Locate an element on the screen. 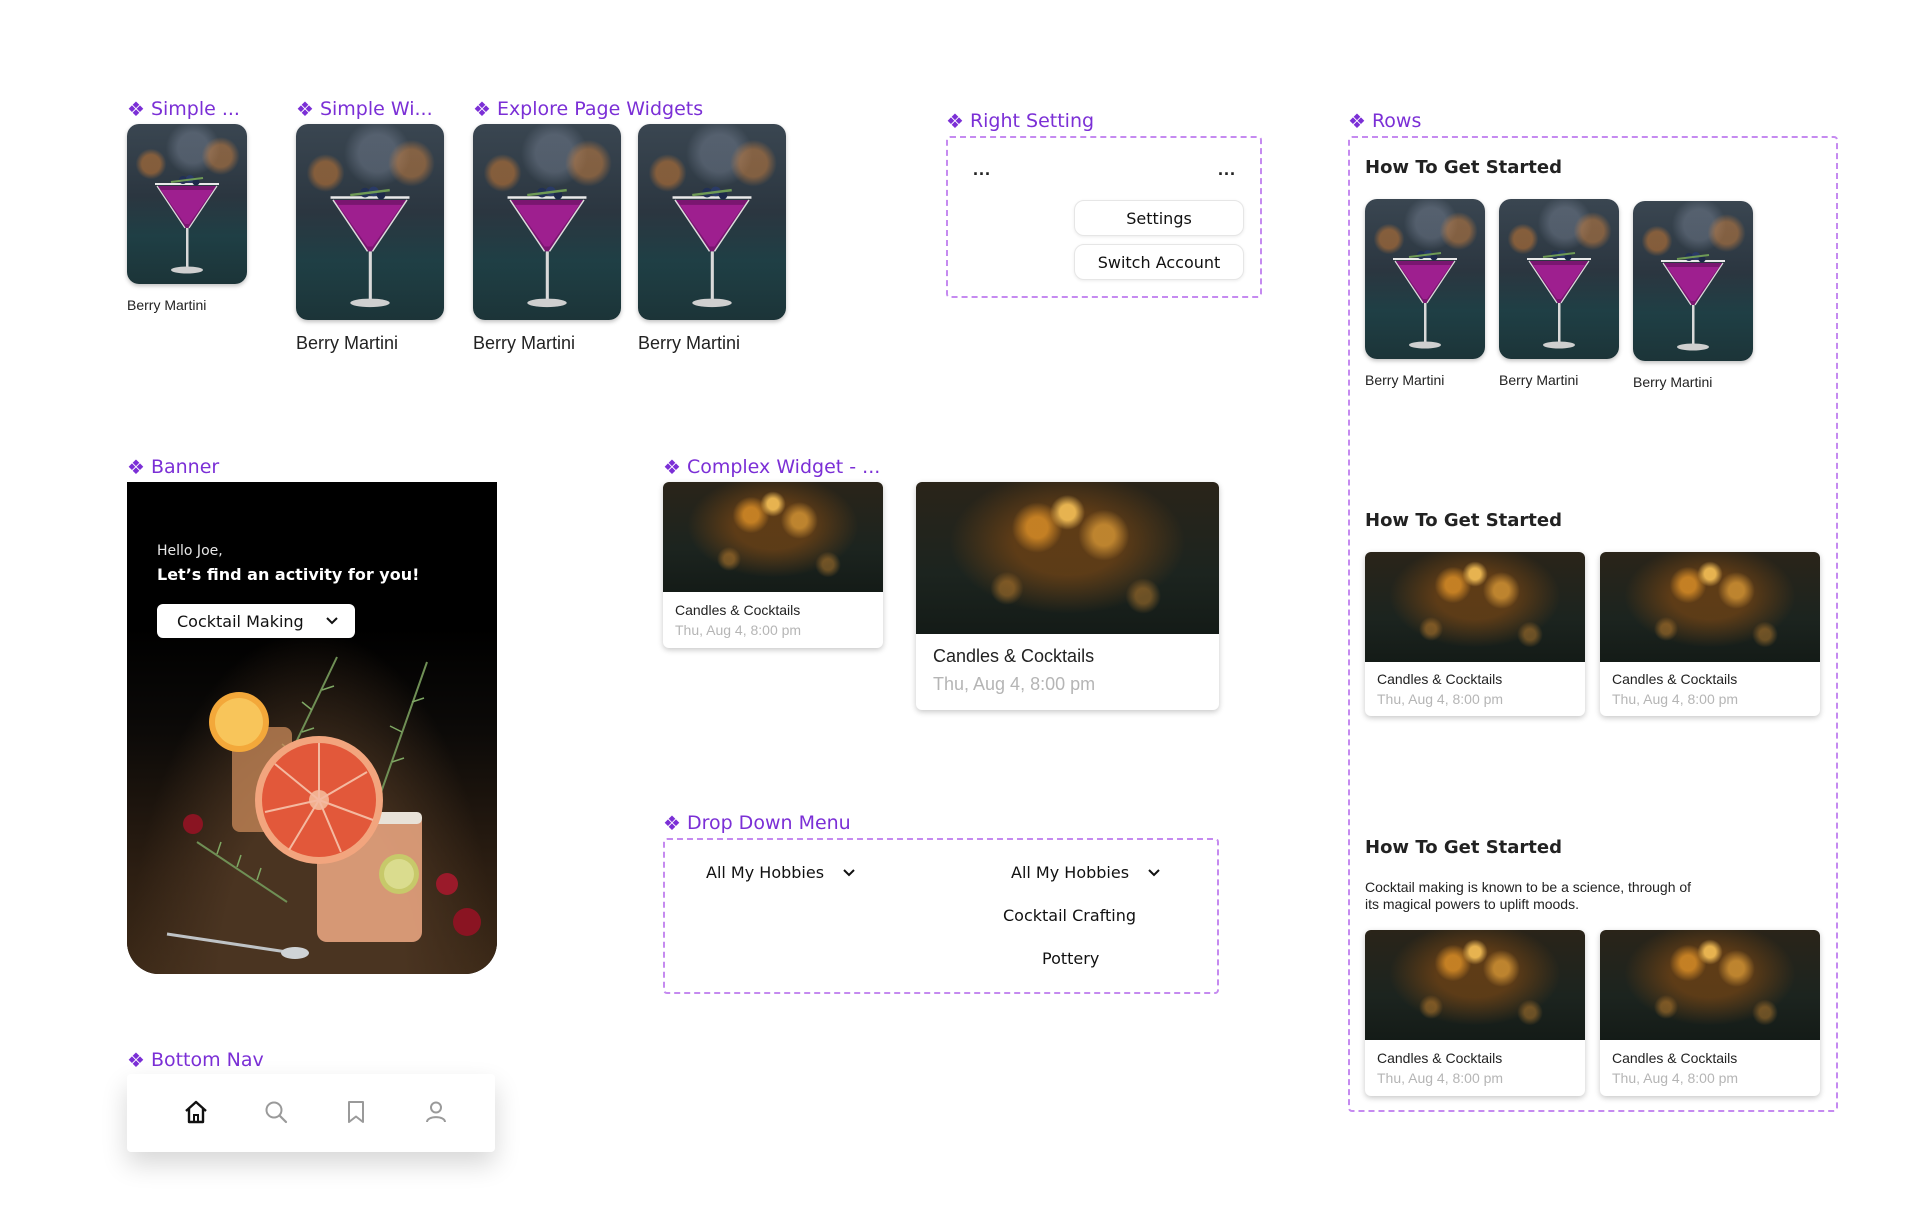  label-bottom-nav: ❖ Bottom Nav is located at coordinates (195, 1060).